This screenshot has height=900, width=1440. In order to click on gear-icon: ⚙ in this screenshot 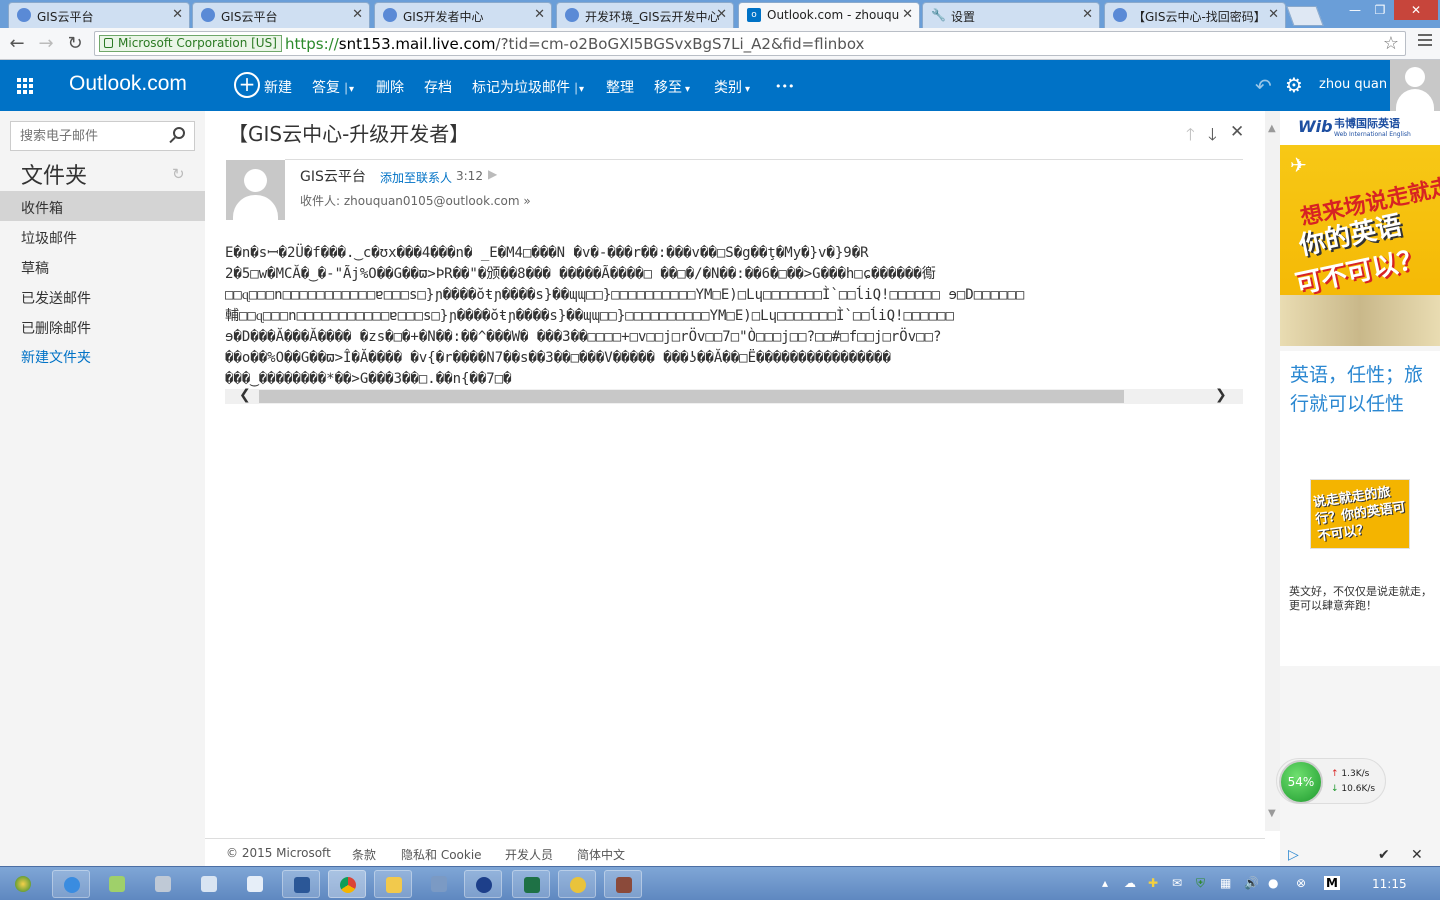, I will do `click(1294, 85)`.